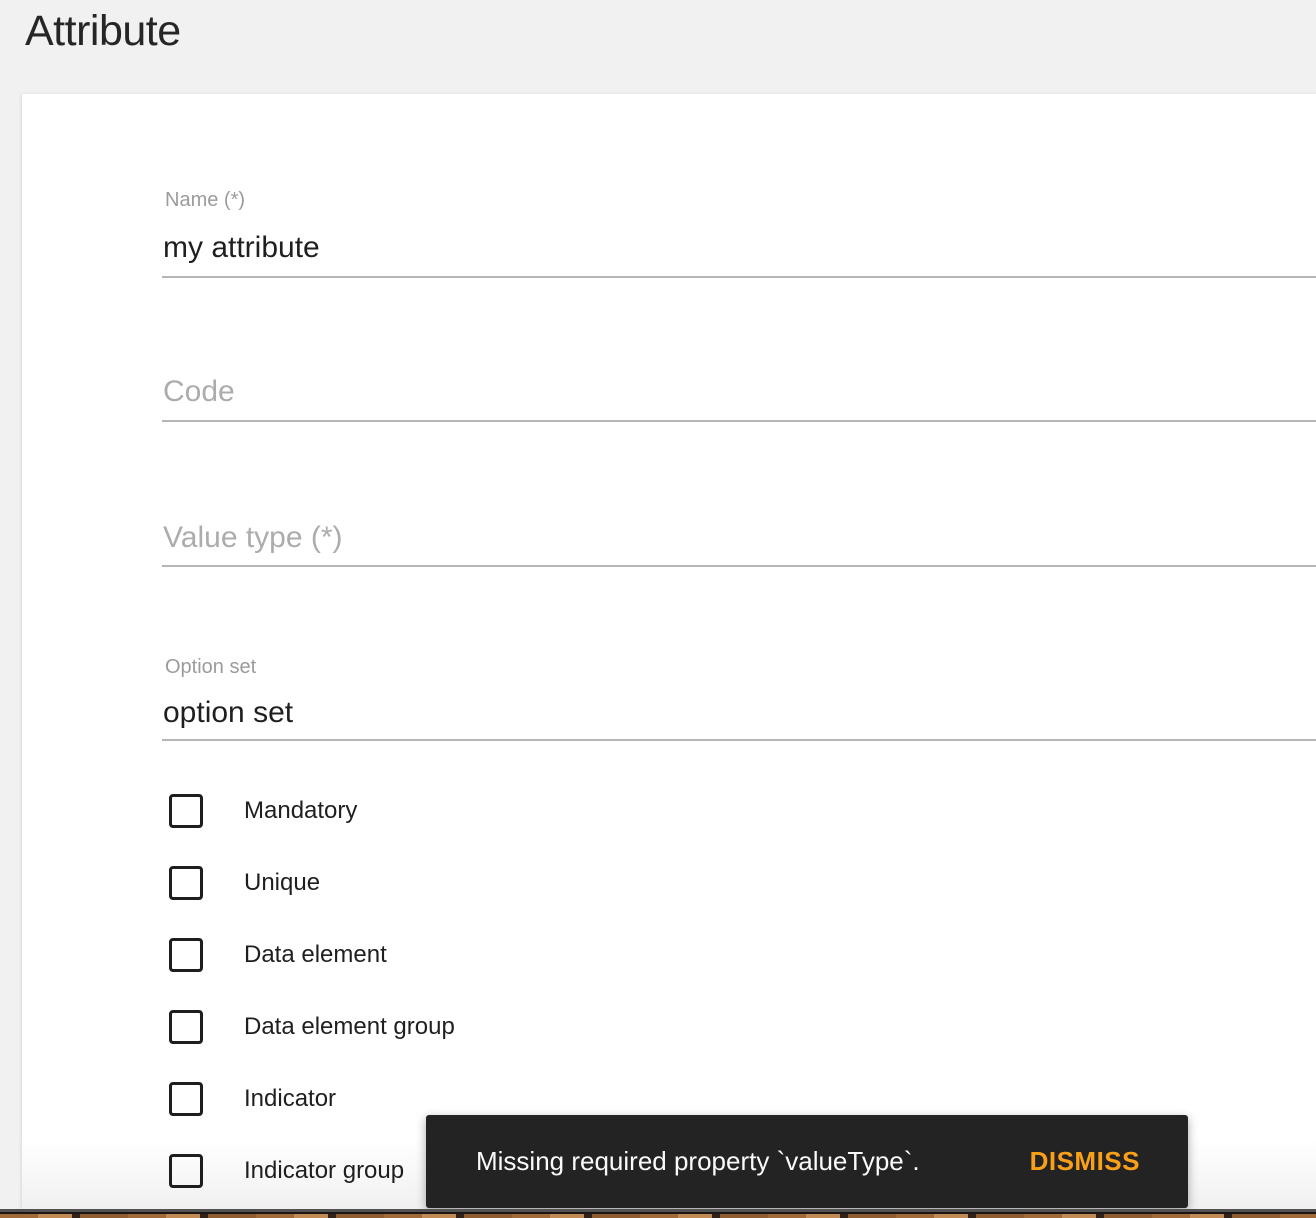 This screenshot has height=1218, width=1316. What do you see at coordinates (282, 882) in the screenshot?
I see `unique-checkbox-label: Unique` at bounding box center [282, 882].